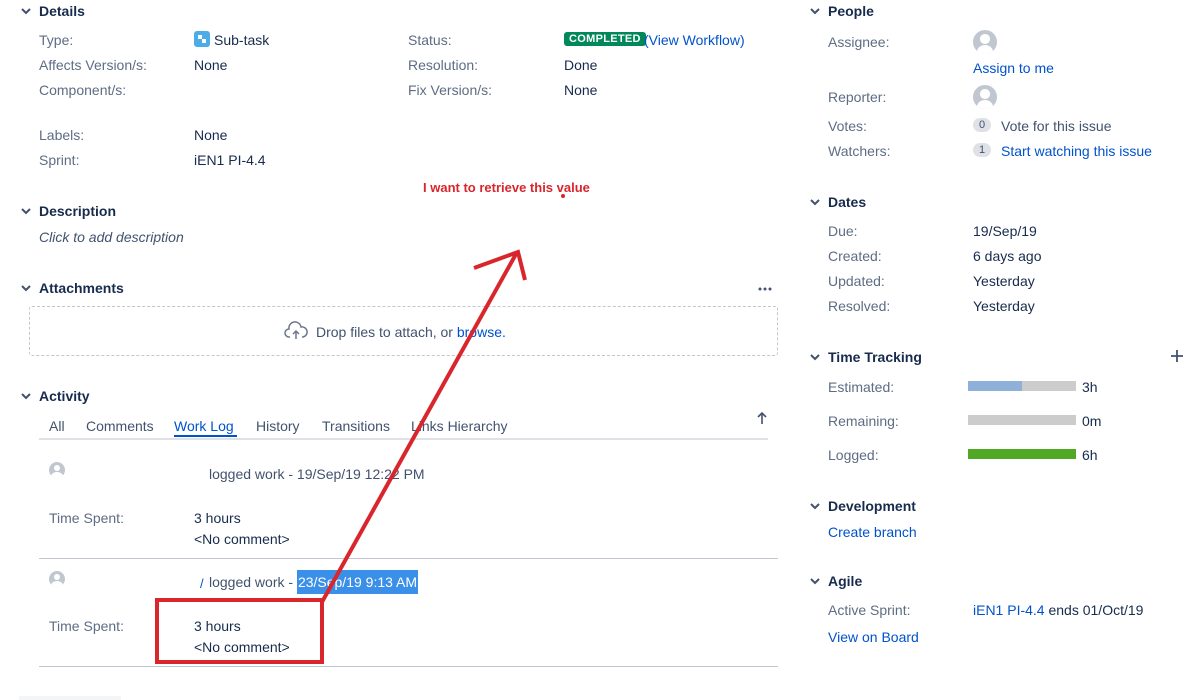 The height and width of the screenshot is (700, 1200). I want to click on annotation-arrow-head, so click(500, 265).